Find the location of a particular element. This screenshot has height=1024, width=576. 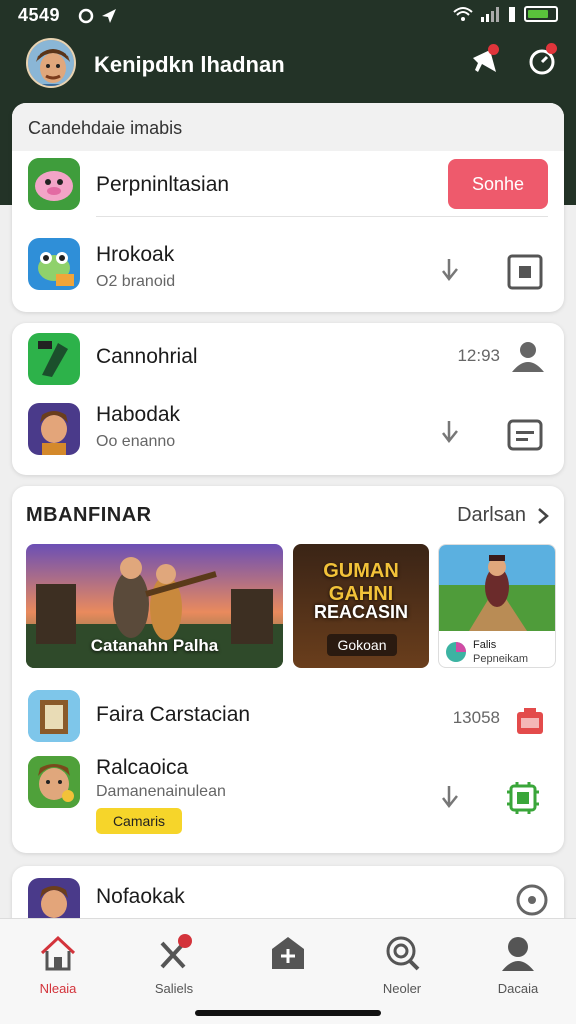

section-title: MBANFINAR is located at coordinates (89, 515).